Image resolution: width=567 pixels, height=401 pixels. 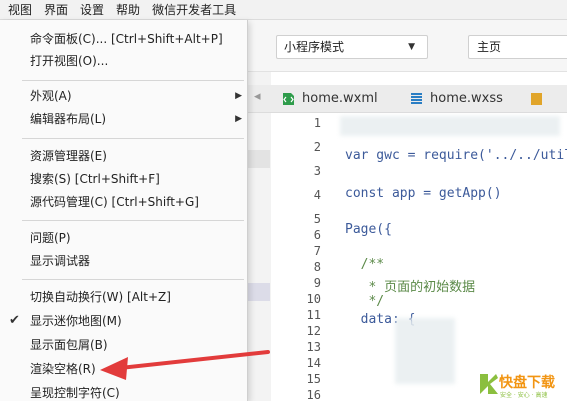 I want to click on code-comment: * 页面的初始数据, so click(x=410, y=287).